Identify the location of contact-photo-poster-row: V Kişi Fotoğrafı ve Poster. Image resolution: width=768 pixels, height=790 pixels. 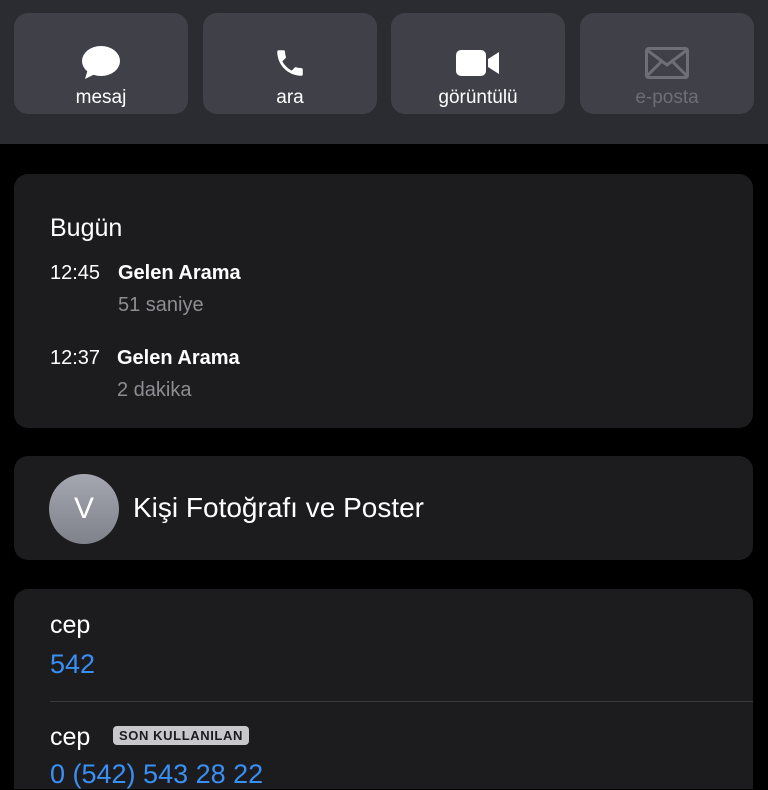
(383, 508).